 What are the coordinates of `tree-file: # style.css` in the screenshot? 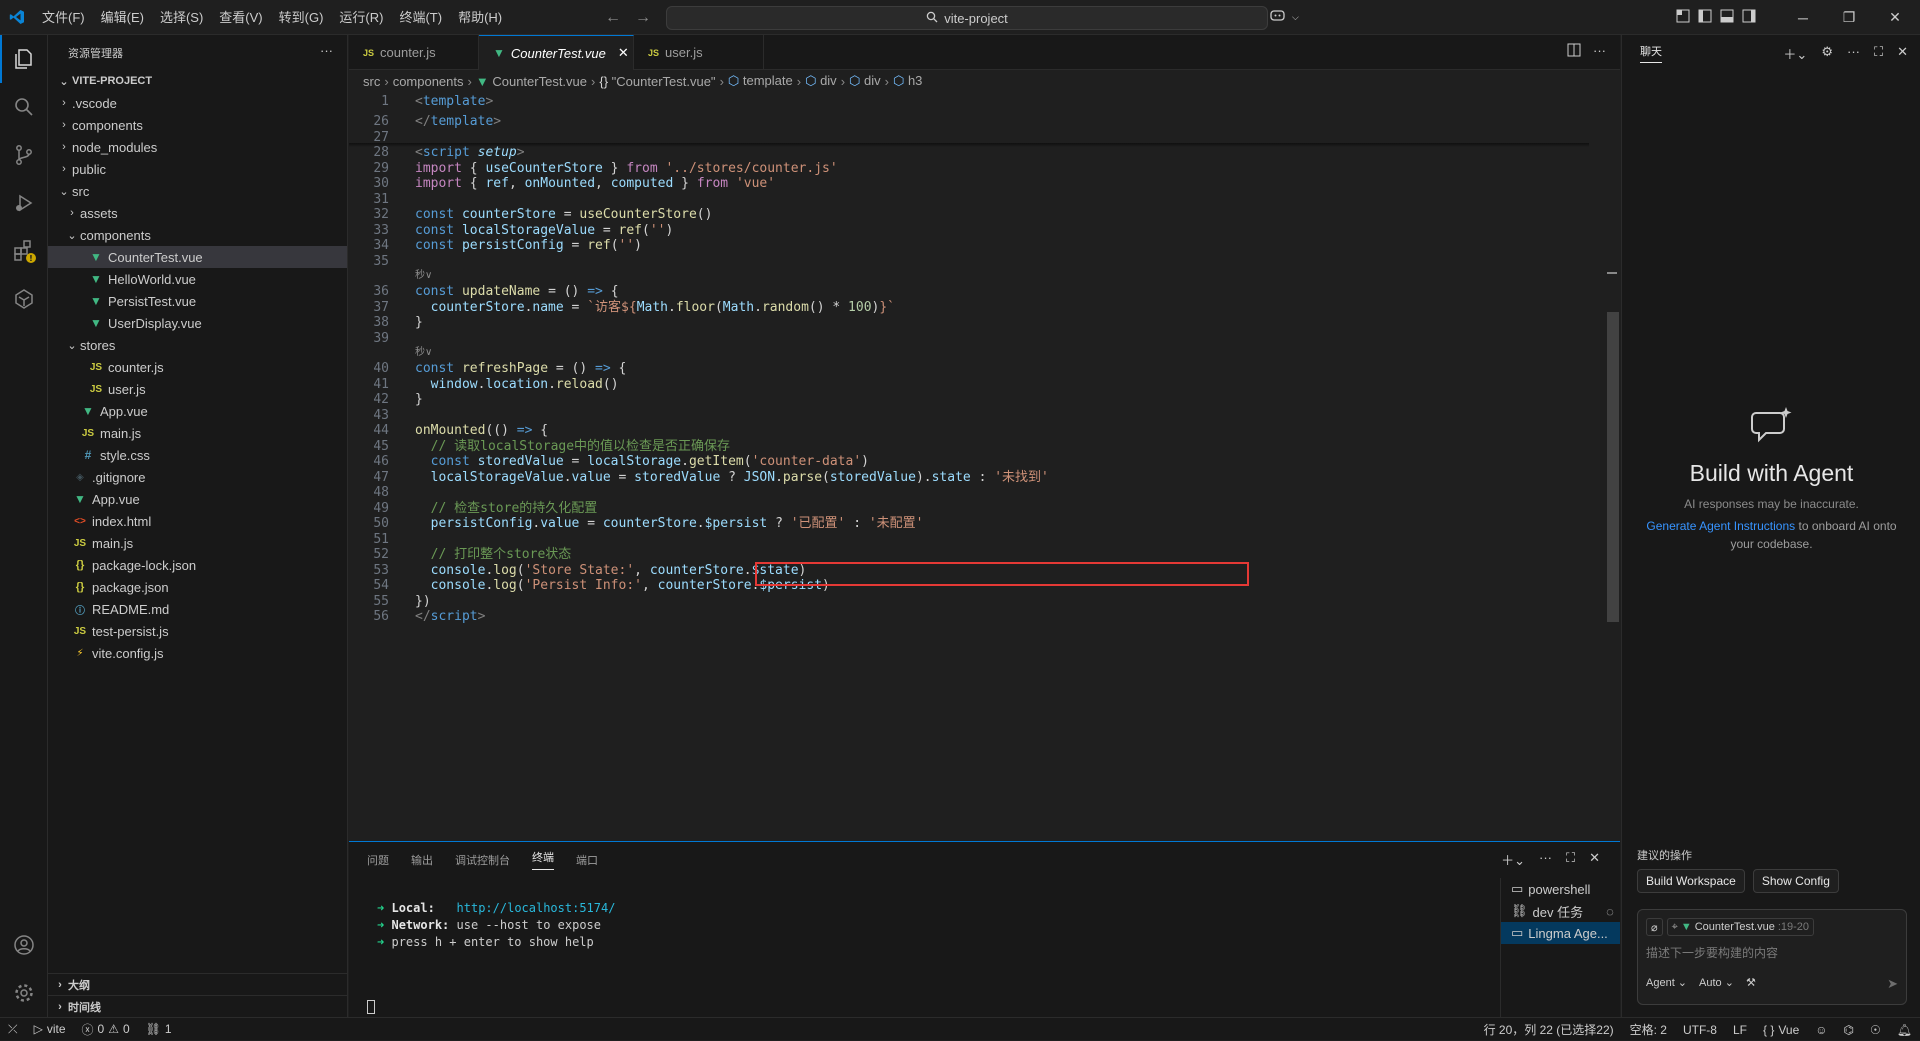 It's located at (197, 455).